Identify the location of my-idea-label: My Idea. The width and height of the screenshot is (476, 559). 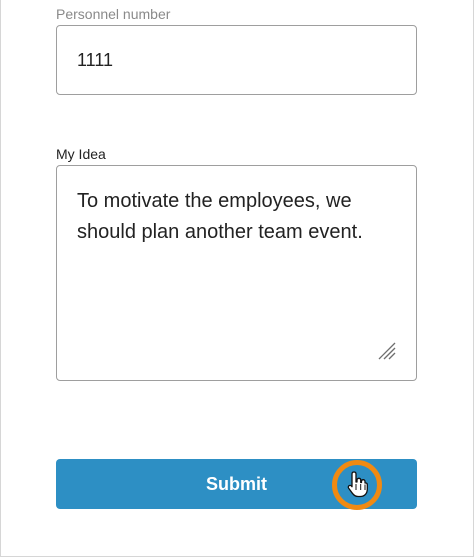
(81, 154).